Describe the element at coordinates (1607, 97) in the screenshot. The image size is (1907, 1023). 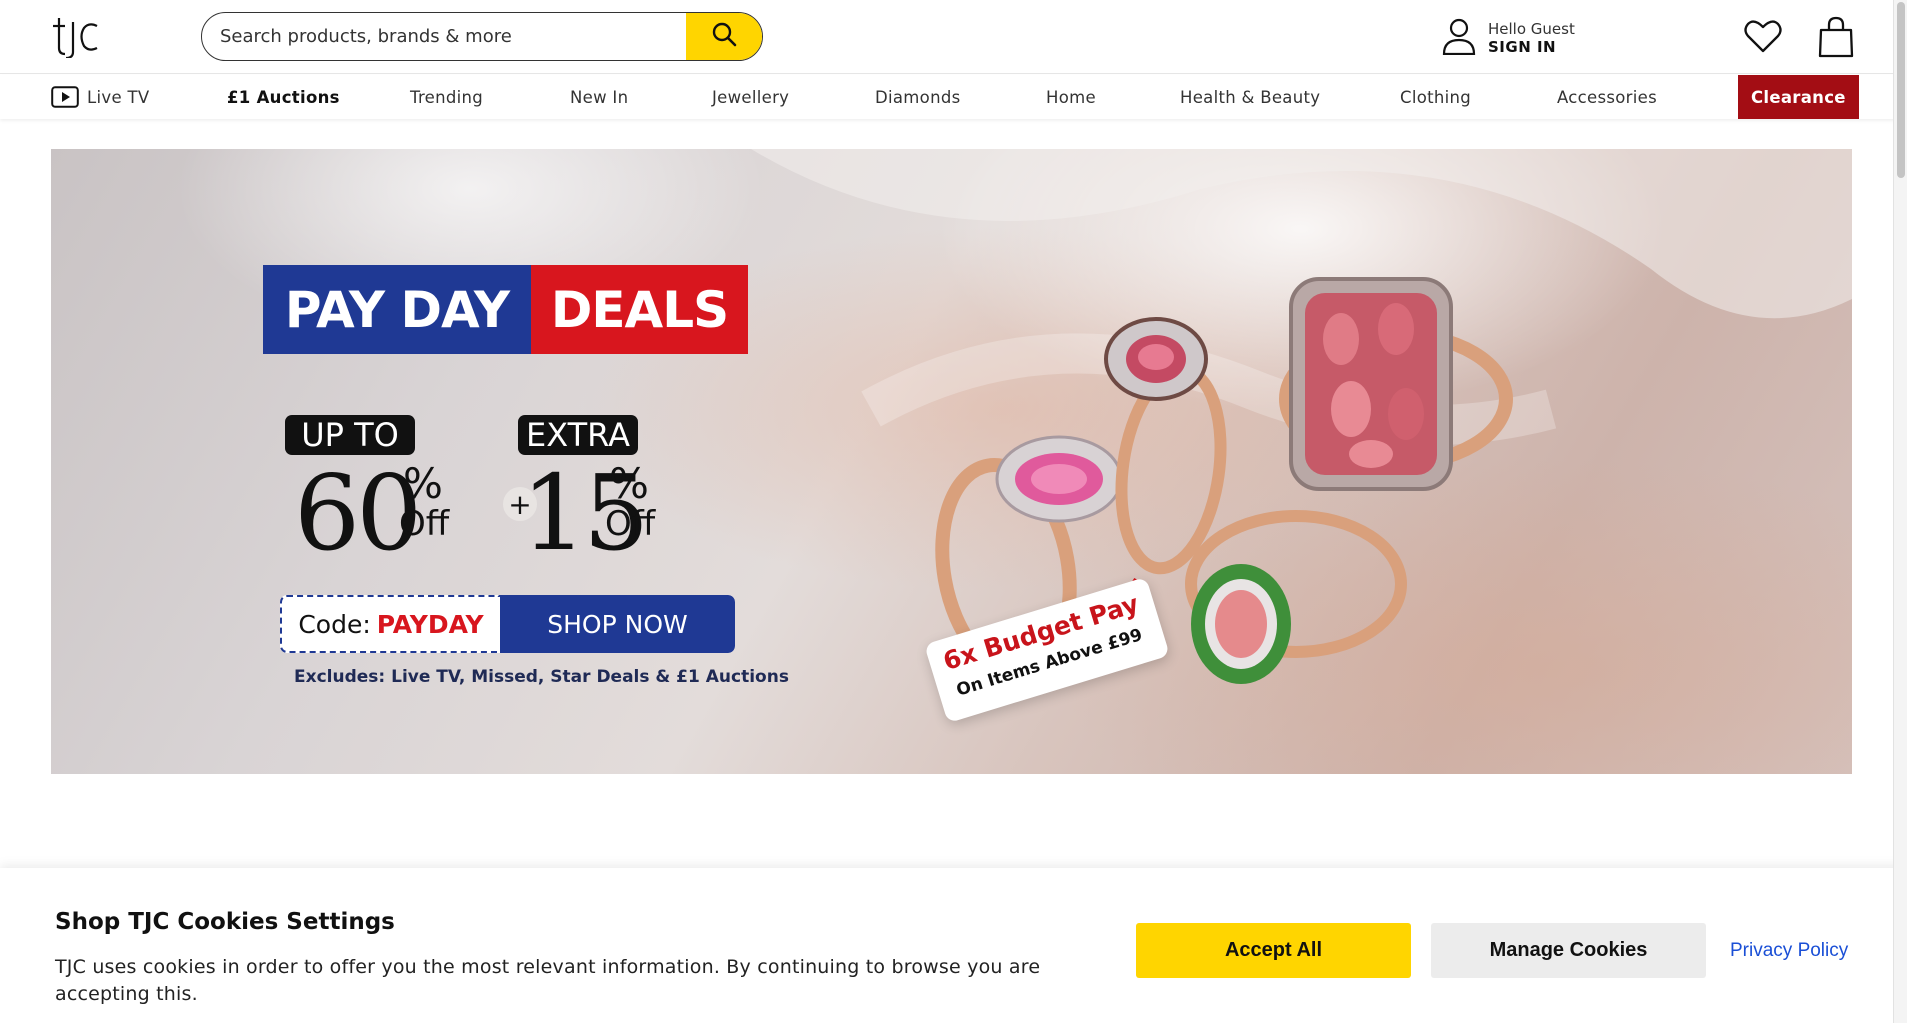
I see `nav-item-accessories: Accessories` at that location.